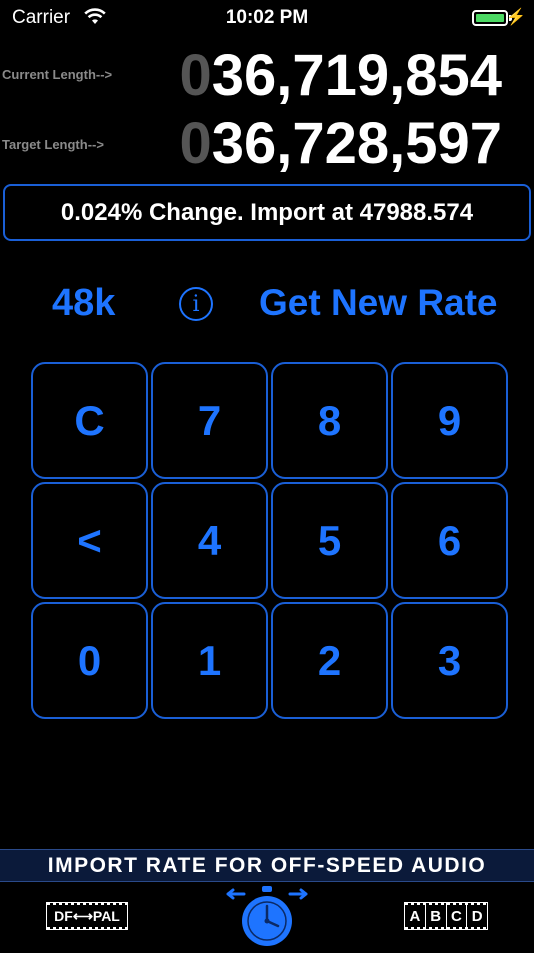 The image size is (534, 953). What do you see at coordinates (356, 143) in the screenshot?
I see `target-length-digits: 36,728,597` at bounding box center [356, 143].